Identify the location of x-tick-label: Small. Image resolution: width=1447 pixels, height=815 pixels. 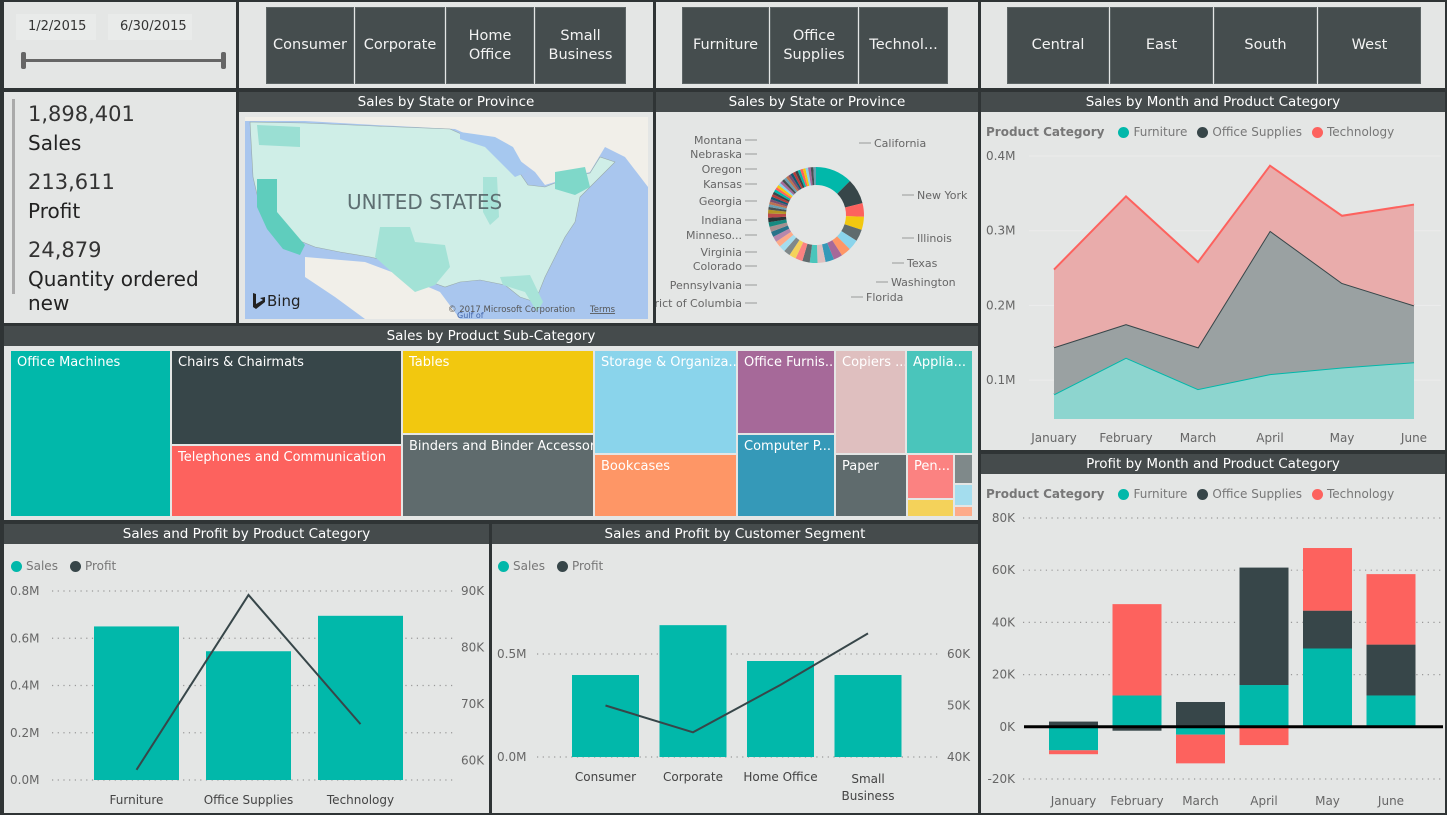
(867, 779).